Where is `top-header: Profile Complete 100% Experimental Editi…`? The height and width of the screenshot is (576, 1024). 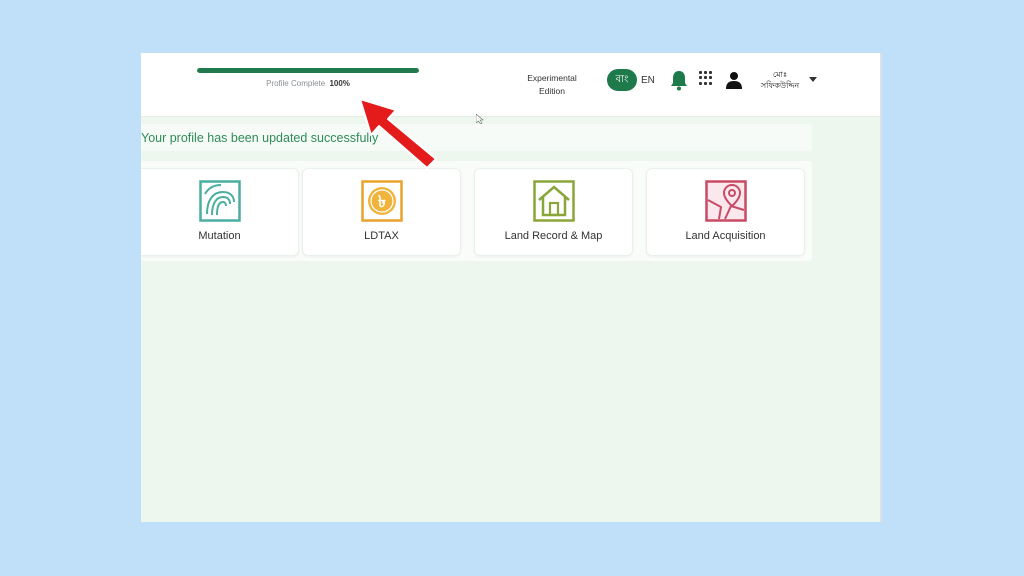
top-header: Profile Complete 100% Experimental Editi… is located at coordinates (510, 85).